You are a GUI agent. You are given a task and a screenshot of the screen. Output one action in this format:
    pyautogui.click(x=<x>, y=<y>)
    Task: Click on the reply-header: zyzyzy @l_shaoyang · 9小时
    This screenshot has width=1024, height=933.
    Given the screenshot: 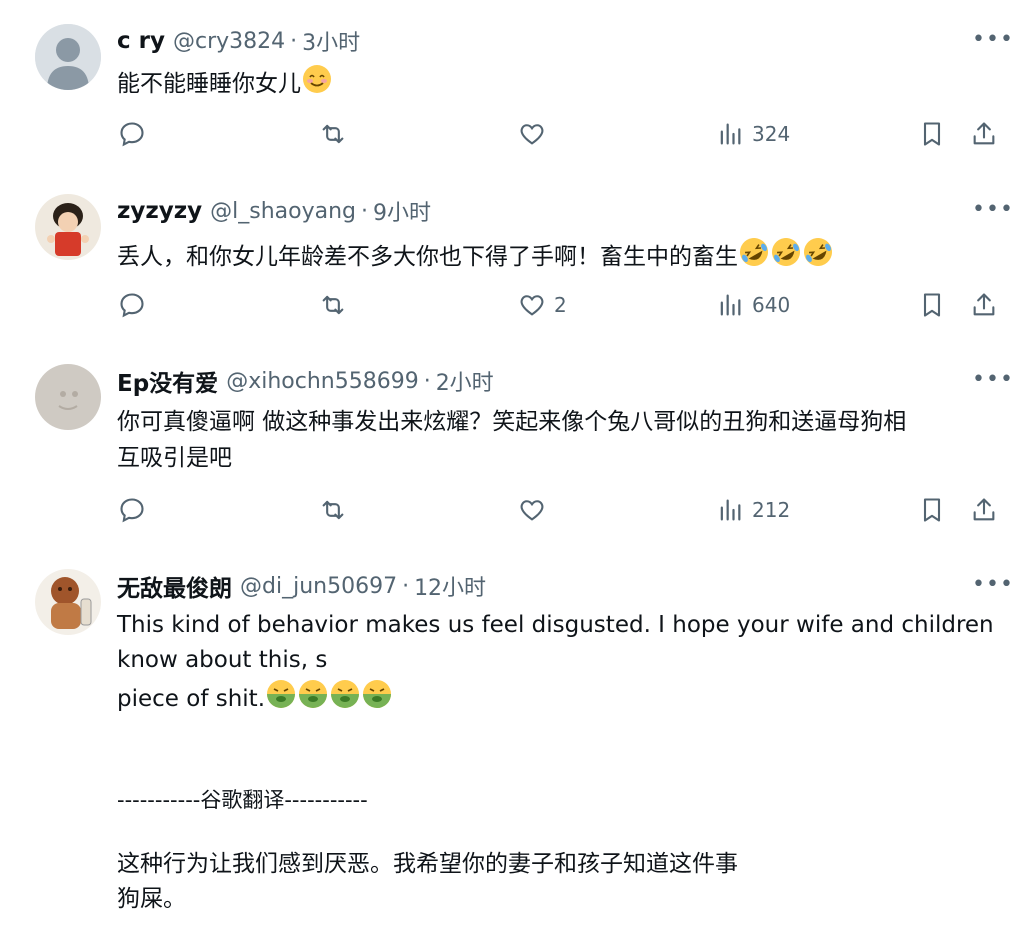 What is the action you would take?
    pyautogui.click(x=274, y=211)
    